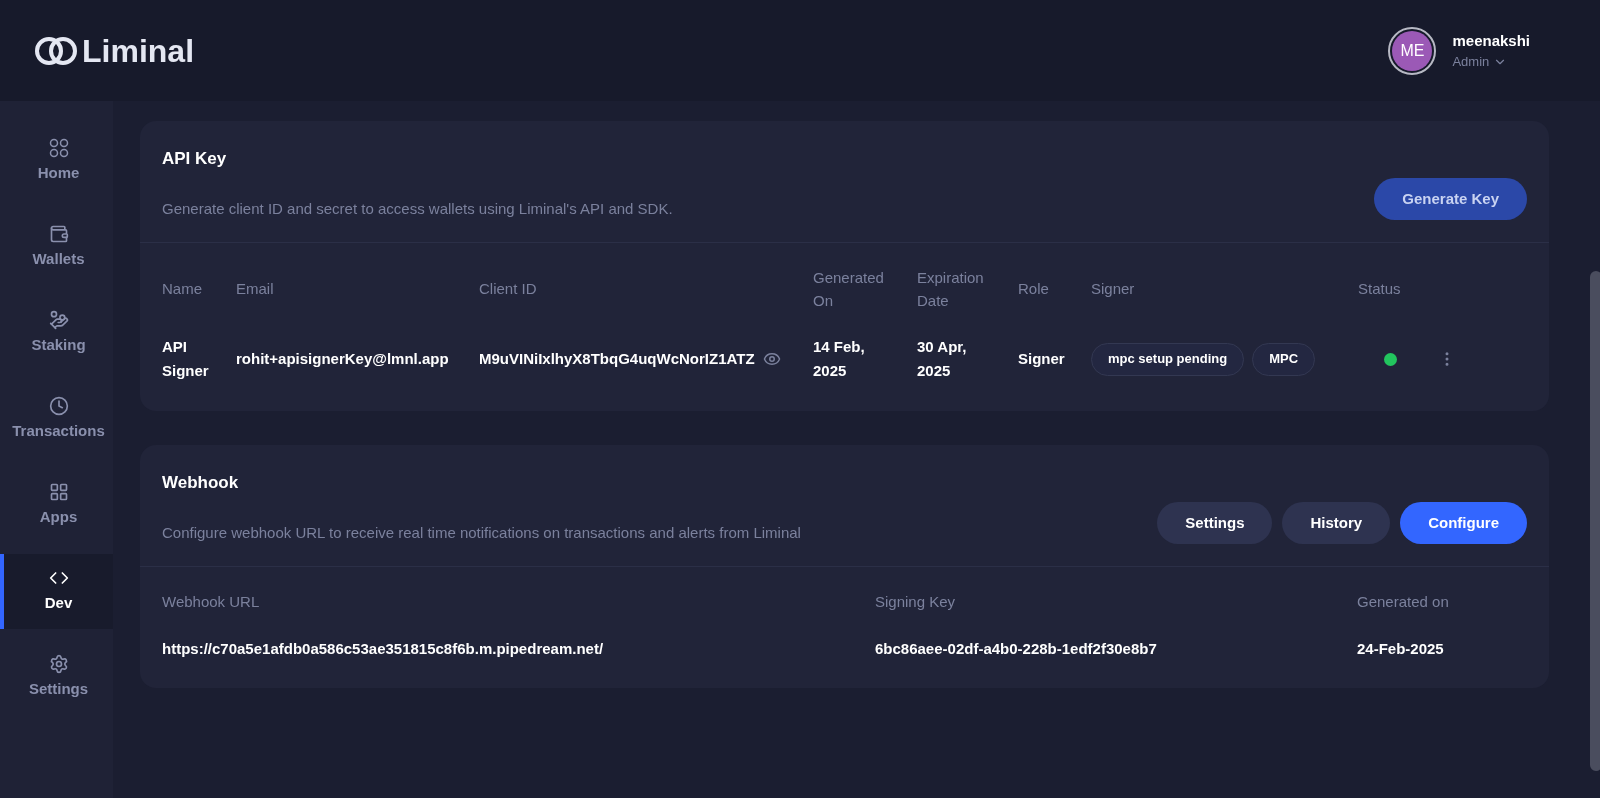 This screenshot has width=1600, height=798. What do you see at coordinates (58, 148) in the screenshot?
I see `grid-icon` at bounding box center [58, 148].